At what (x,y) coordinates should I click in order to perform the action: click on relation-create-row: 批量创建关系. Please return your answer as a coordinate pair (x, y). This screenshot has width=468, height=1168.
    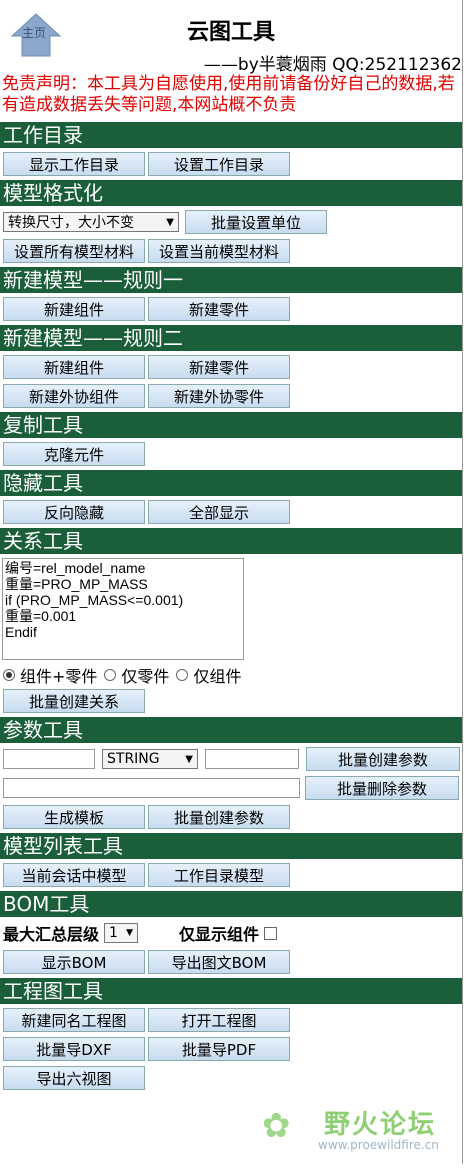
    Looking at the image, I should click on (231, 701).